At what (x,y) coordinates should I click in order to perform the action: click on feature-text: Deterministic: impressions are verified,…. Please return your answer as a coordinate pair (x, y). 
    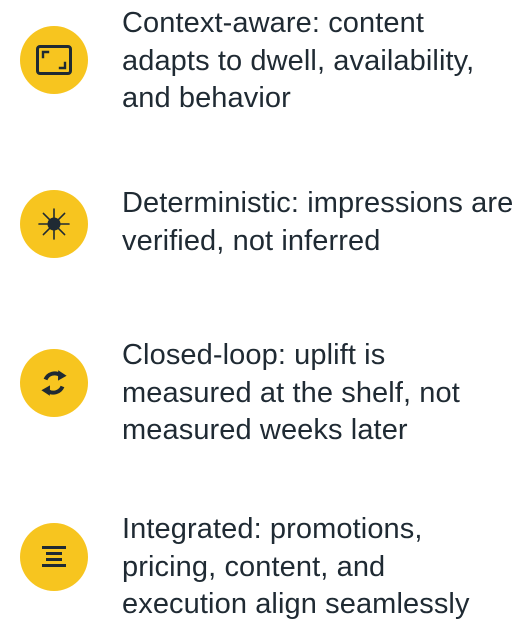
    Looking at the image, I should click on (318, 222).